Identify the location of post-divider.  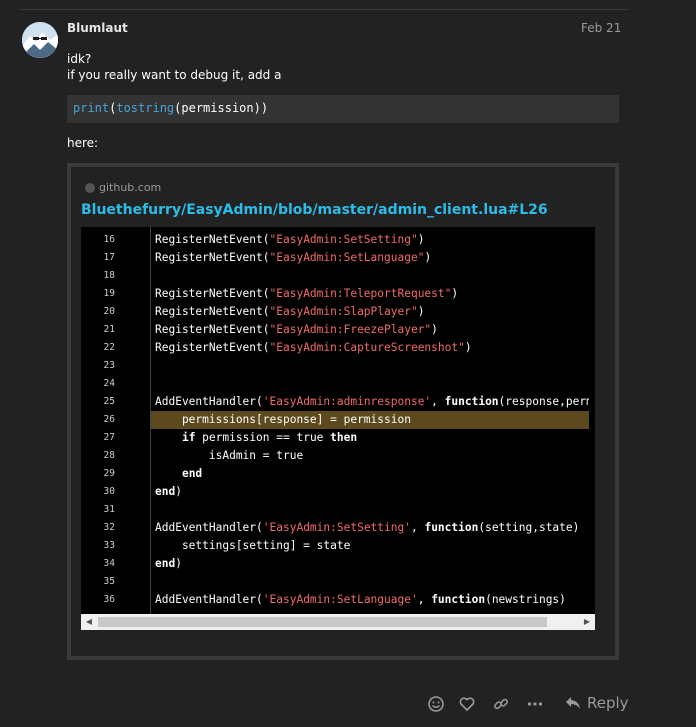
(324, 9).